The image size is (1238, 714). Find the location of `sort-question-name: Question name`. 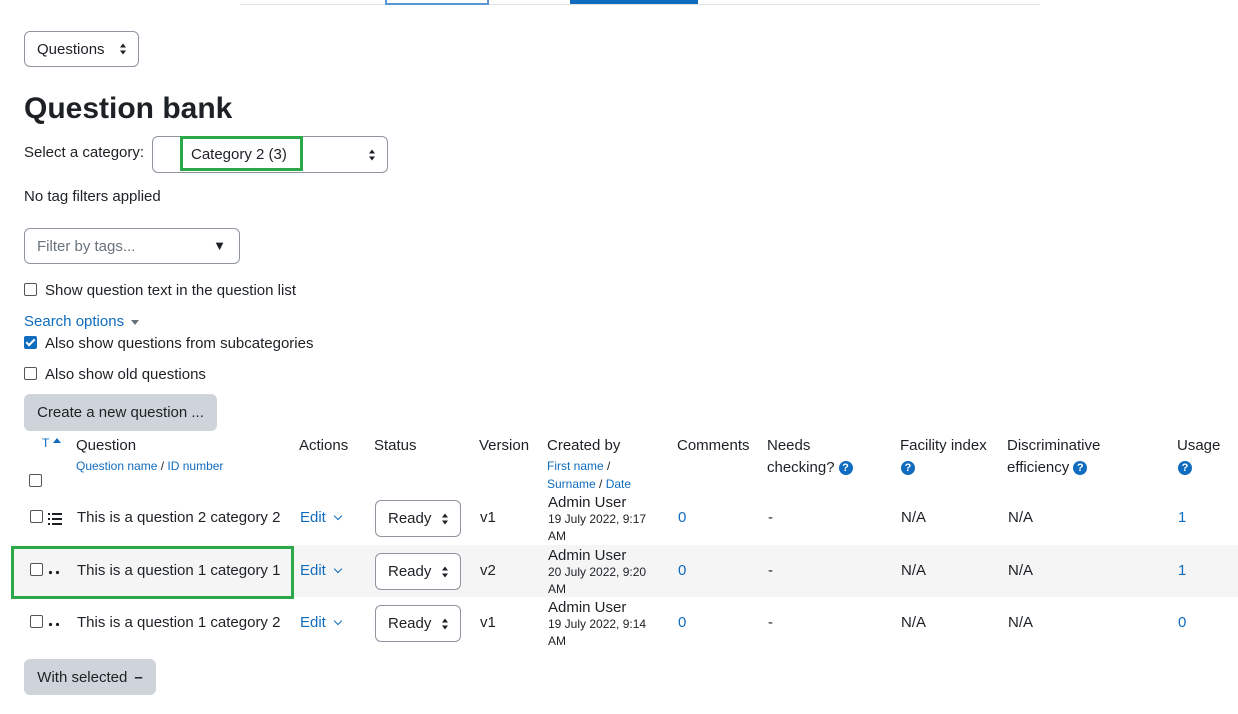

sort-question-name: Question name is located at coordinates (116, 466).